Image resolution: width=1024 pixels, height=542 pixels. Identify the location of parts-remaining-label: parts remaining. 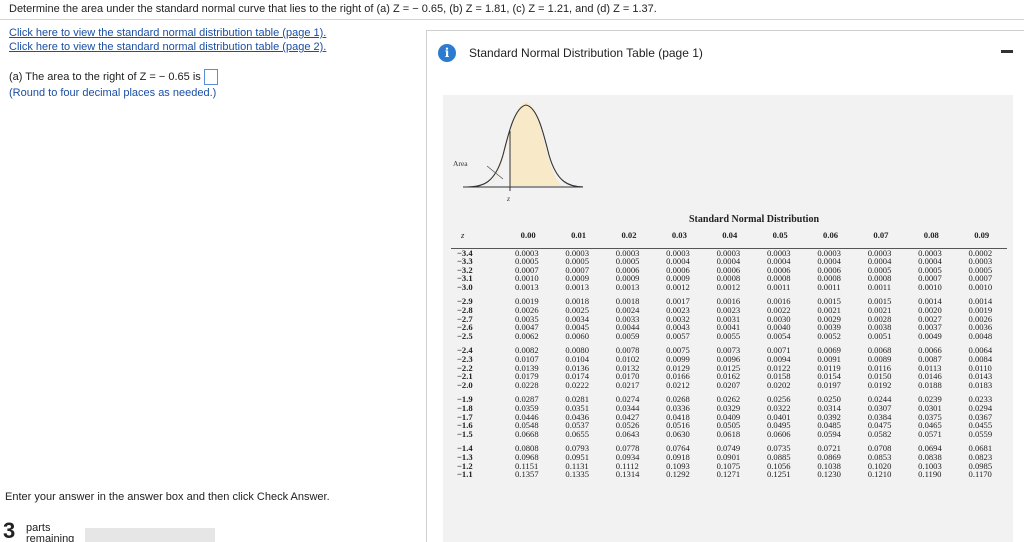
(50, 532).